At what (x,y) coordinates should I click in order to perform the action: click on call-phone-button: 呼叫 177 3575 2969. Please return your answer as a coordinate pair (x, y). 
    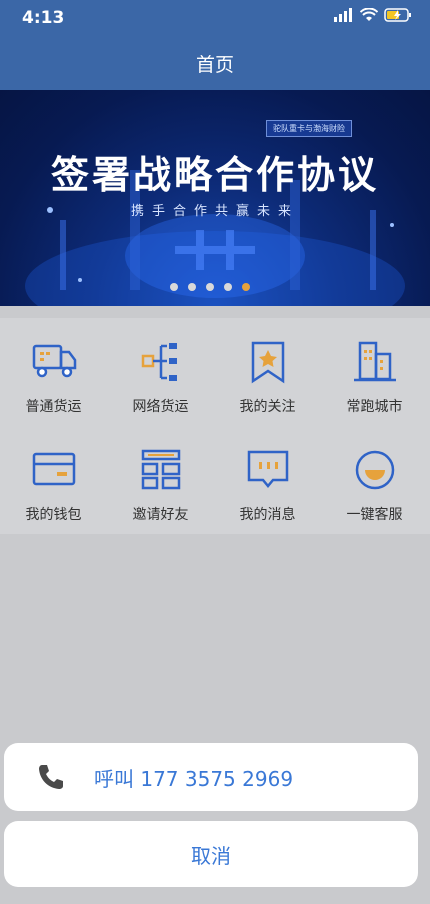
    Looking at the image, I should click on (211, 777).